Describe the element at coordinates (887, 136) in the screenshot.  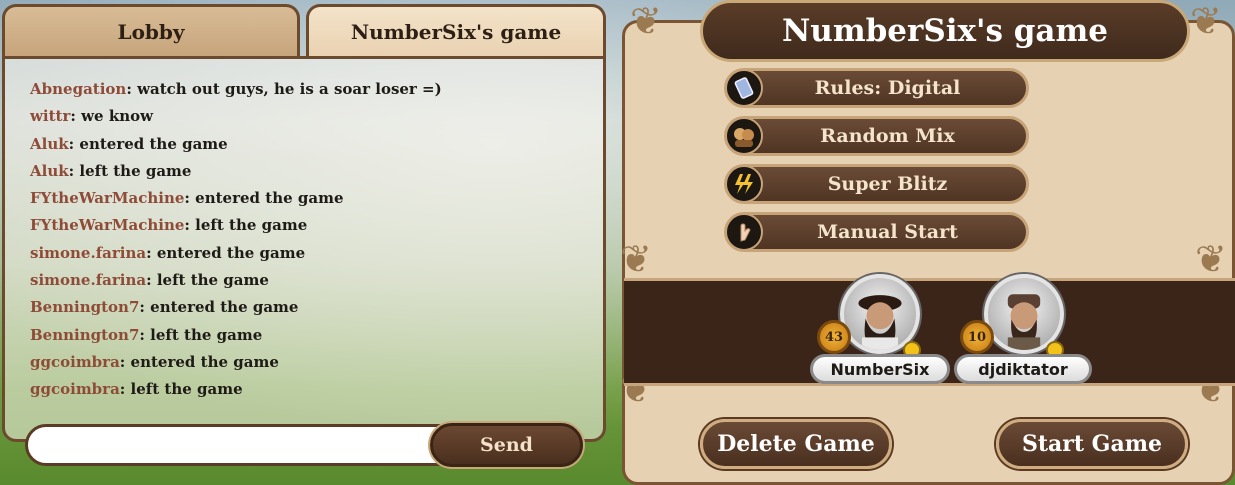
I see `option-label: Random Mix` at that location.